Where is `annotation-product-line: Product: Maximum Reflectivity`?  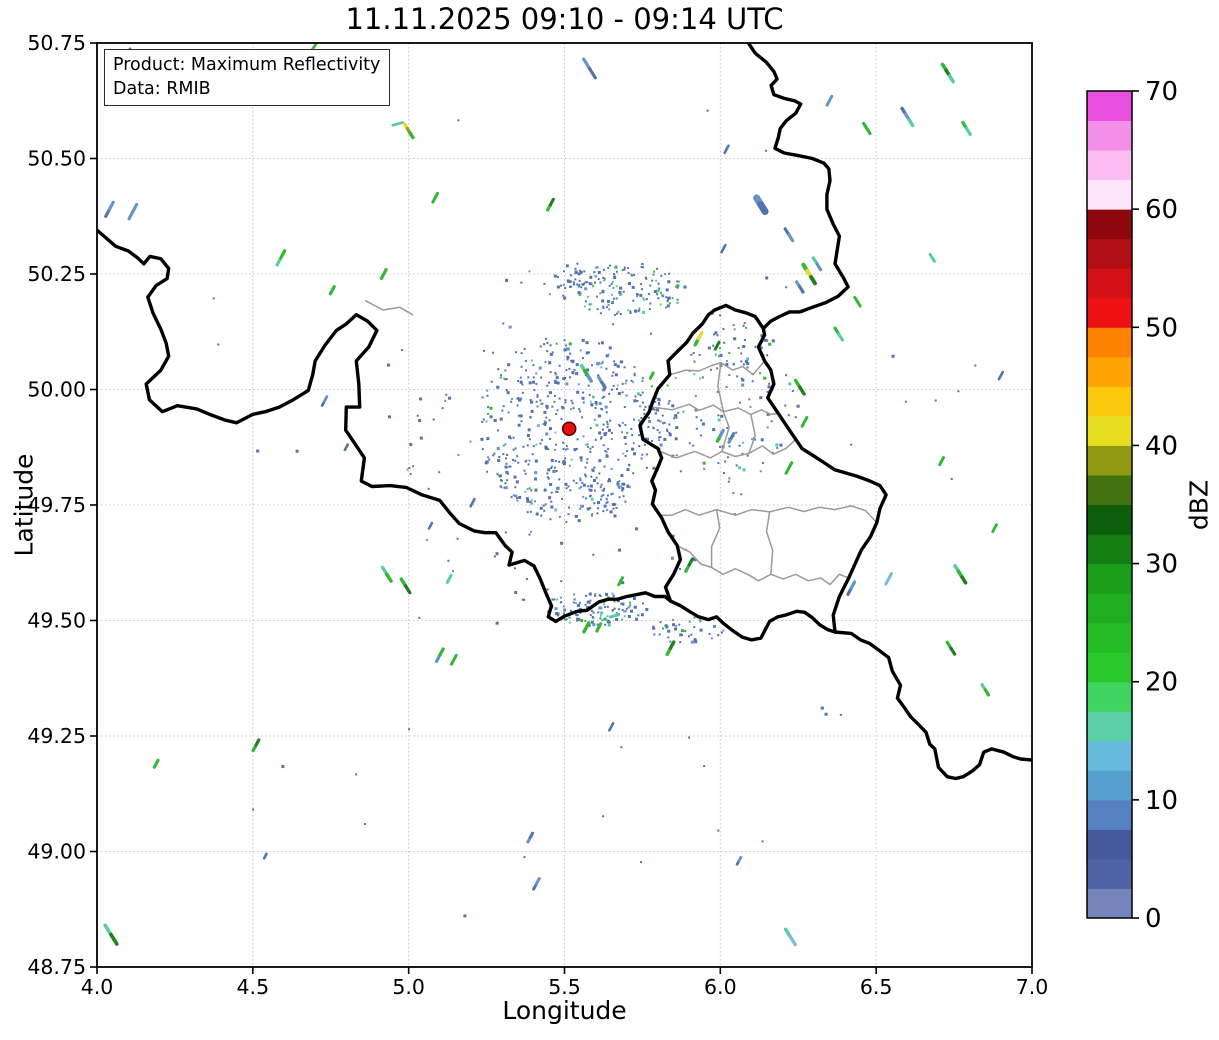 annotation-product-line: Product: Maximum Reflectivity is located at coordinates (247, 65).